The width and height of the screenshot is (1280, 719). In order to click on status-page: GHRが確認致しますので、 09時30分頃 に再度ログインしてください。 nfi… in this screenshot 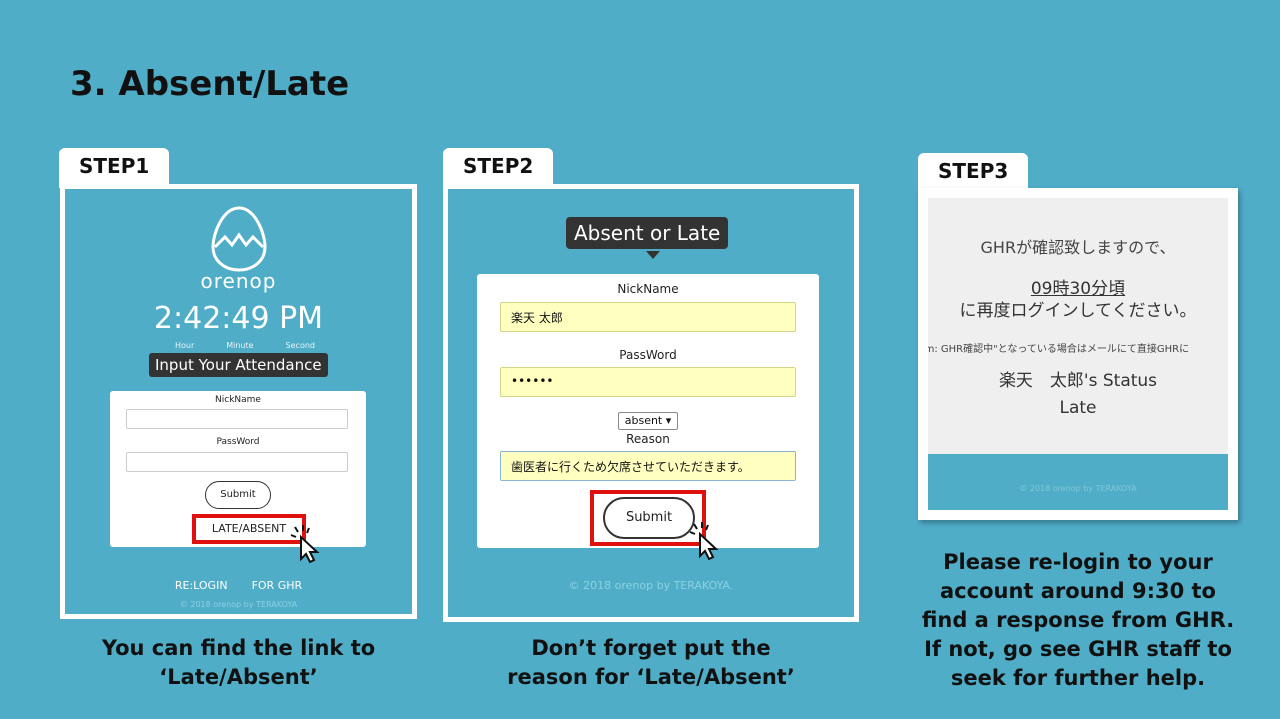, I will do `click(1078, 328)`.